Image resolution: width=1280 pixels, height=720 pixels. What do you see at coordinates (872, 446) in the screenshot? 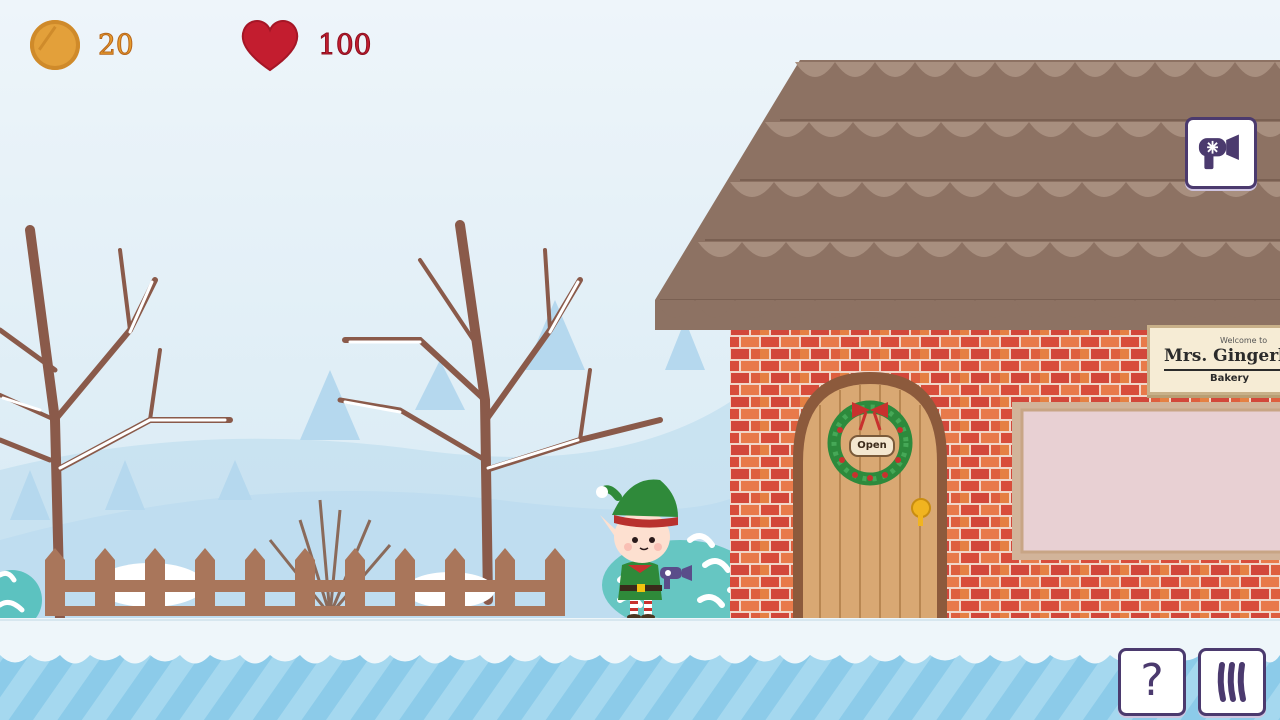
I see `door-open-sign: Open` at bounding box center [872, 446].